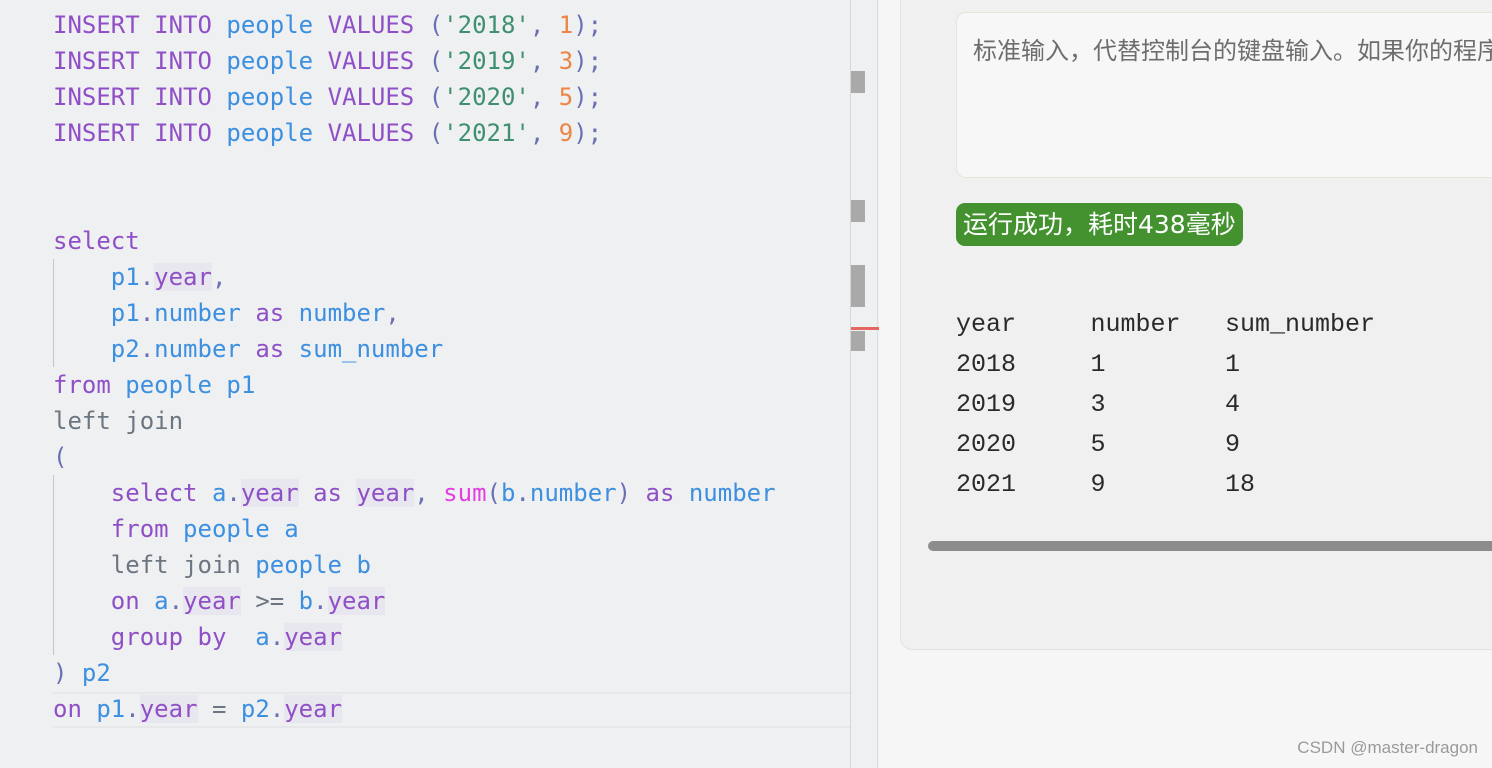 The height and width of the screenshot is (768, 1492). Describe the element at coordinates (139, 277) in the screenshot. I see `code-line: p1.year,` at that location.